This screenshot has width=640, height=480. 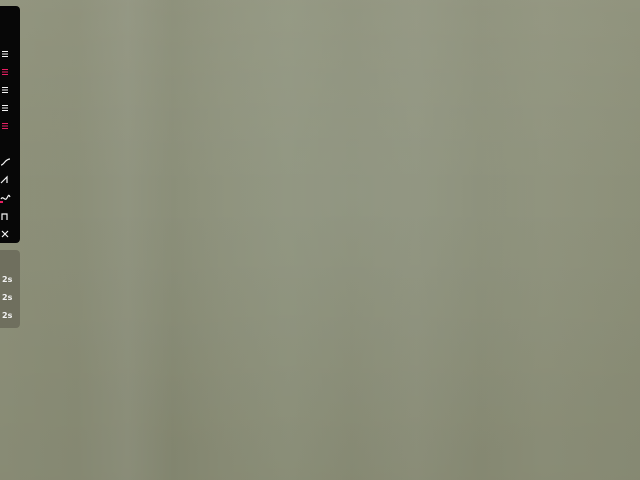 What do you see at coordinates (6, 234) in the screenshot?
I see `close-icon` at bounding box center [6, 234].